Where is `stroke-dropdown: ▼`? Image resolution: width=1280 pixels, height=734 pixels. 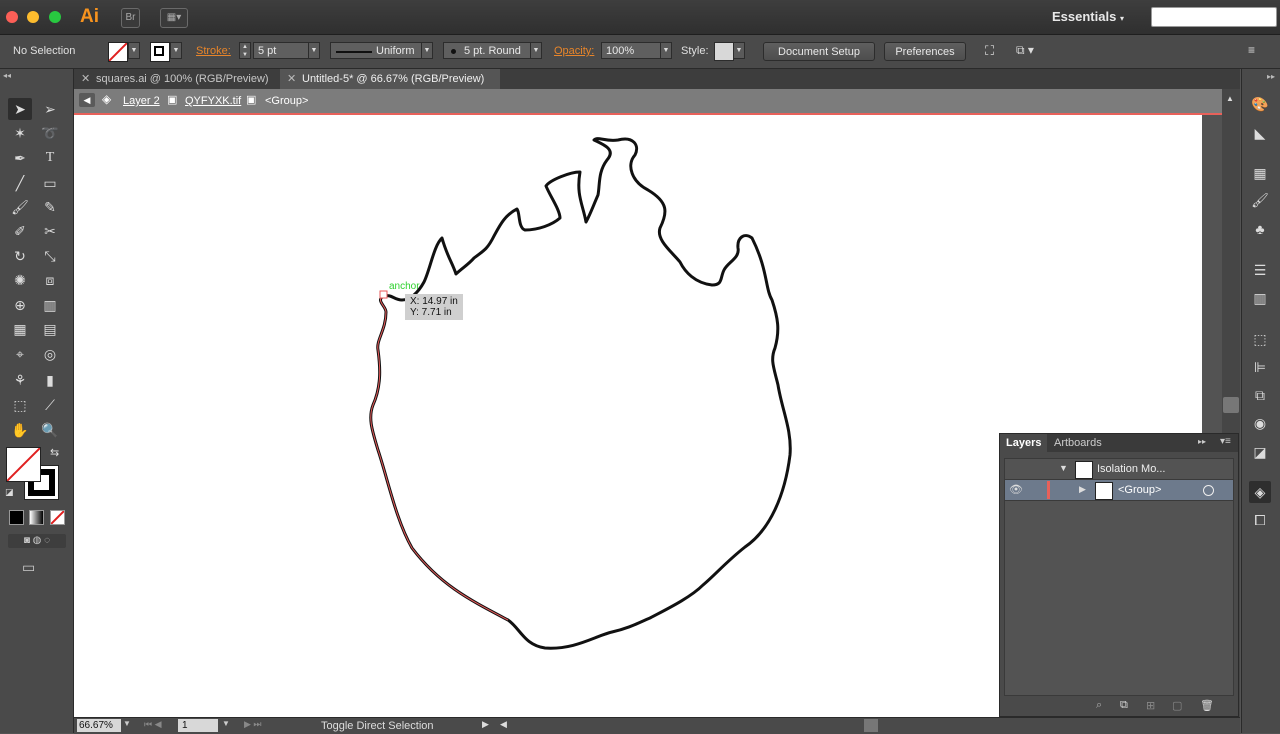
stroke-dropdown: ▼ is located at coordinates (176, 50).